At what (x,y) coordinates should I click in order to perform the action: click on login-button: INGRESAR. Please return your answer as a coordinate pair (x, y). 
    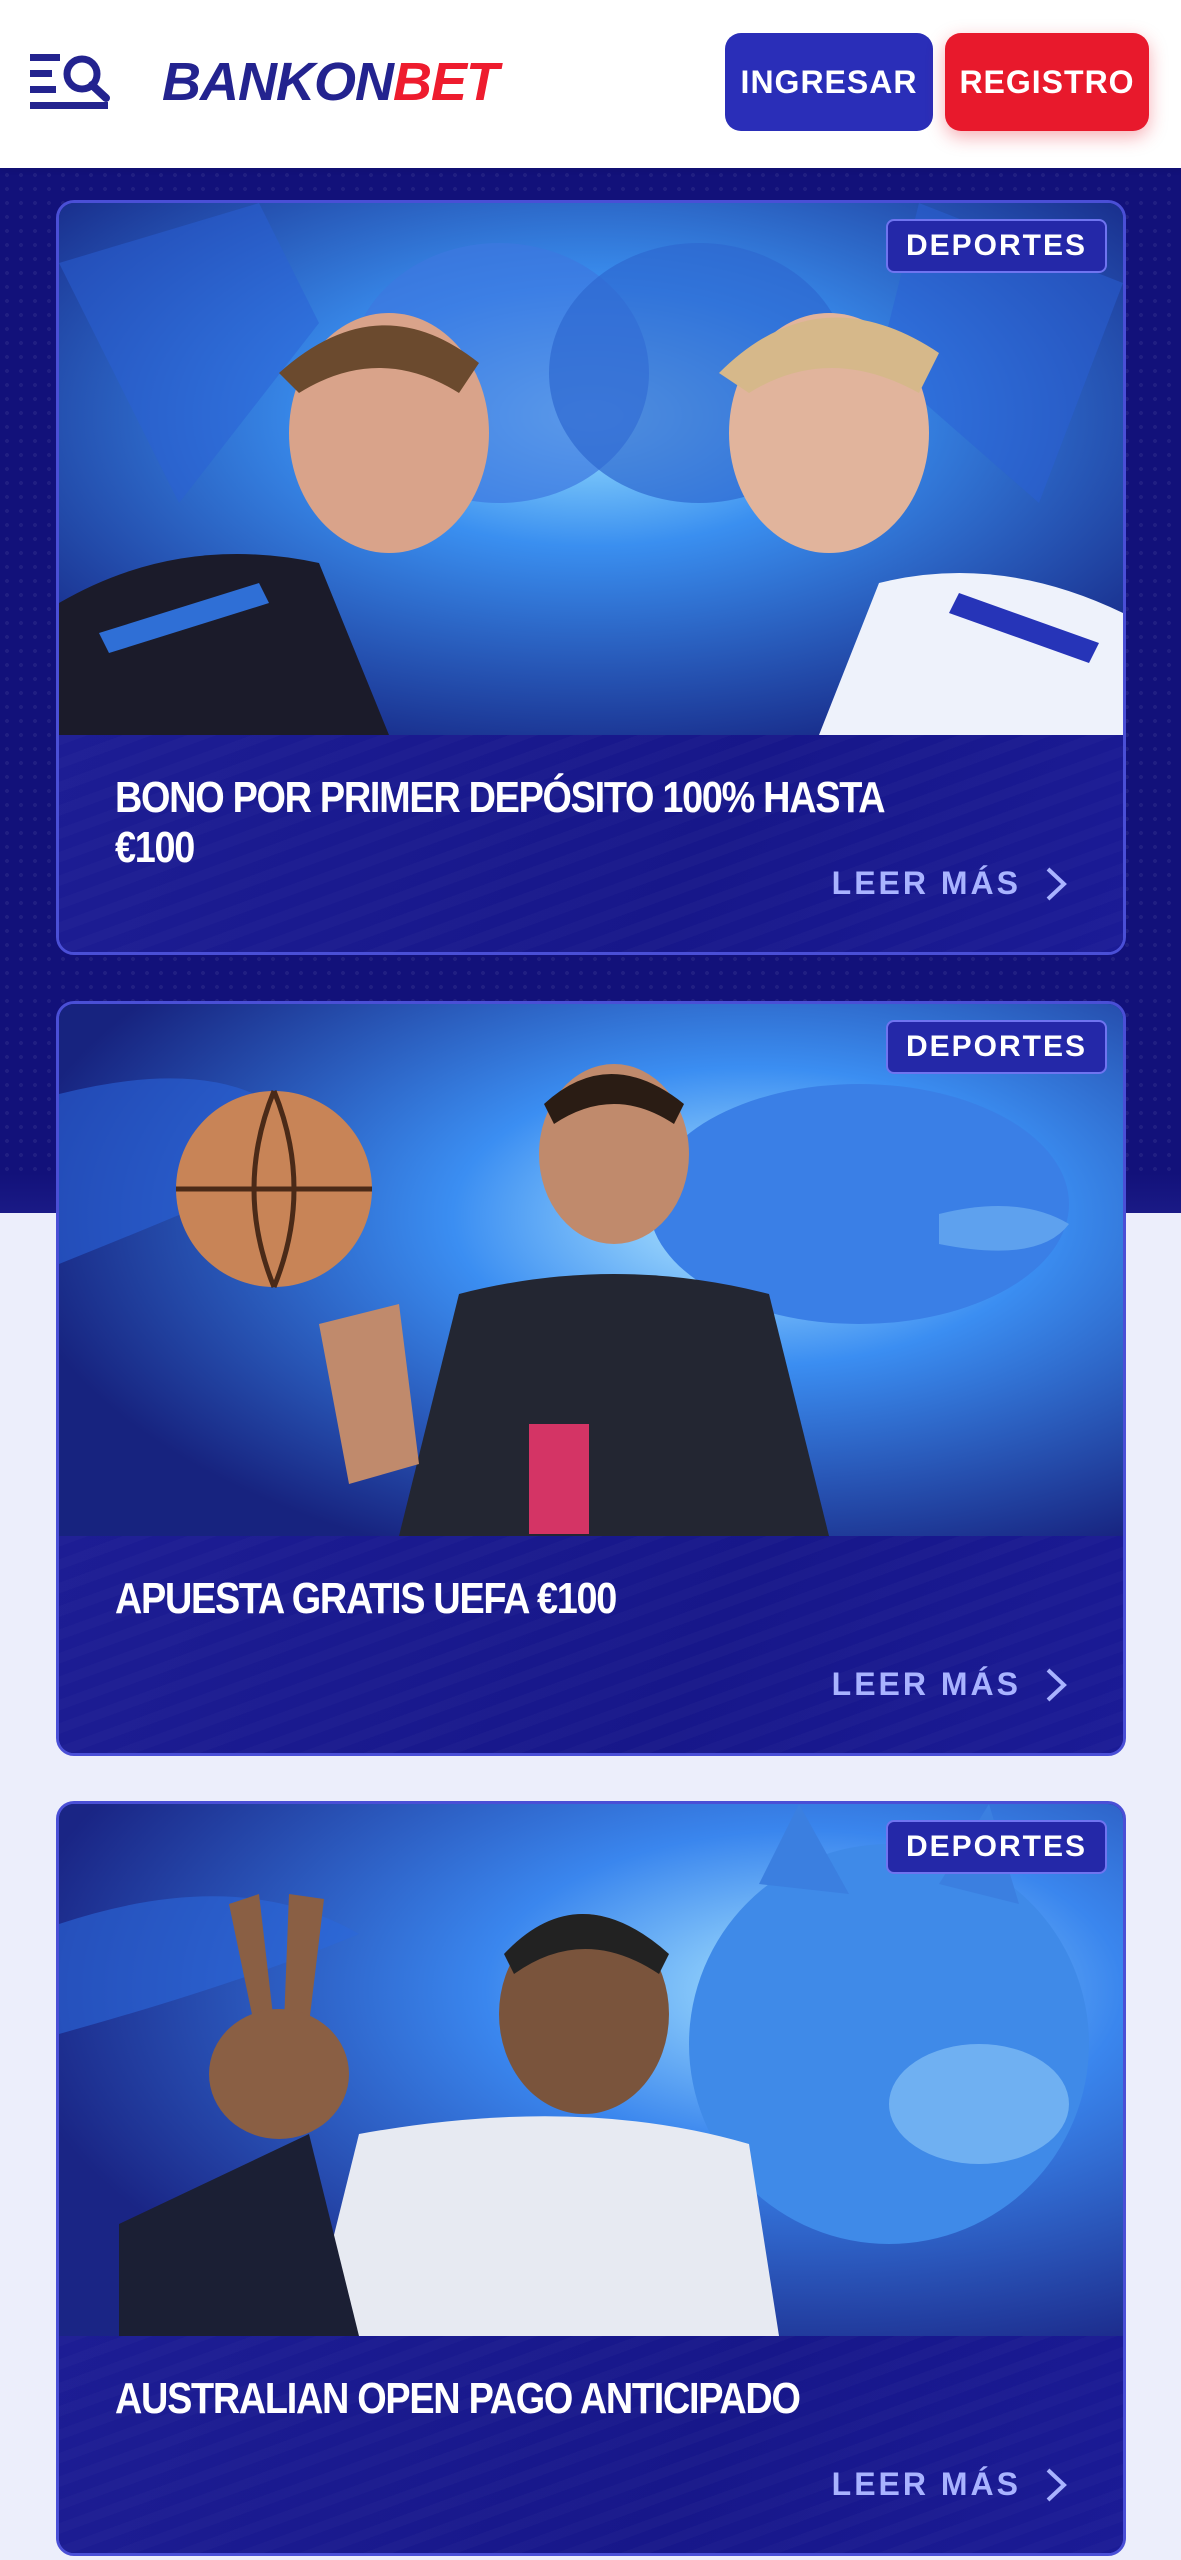
    Looking at the image, I should click on (829, 82).